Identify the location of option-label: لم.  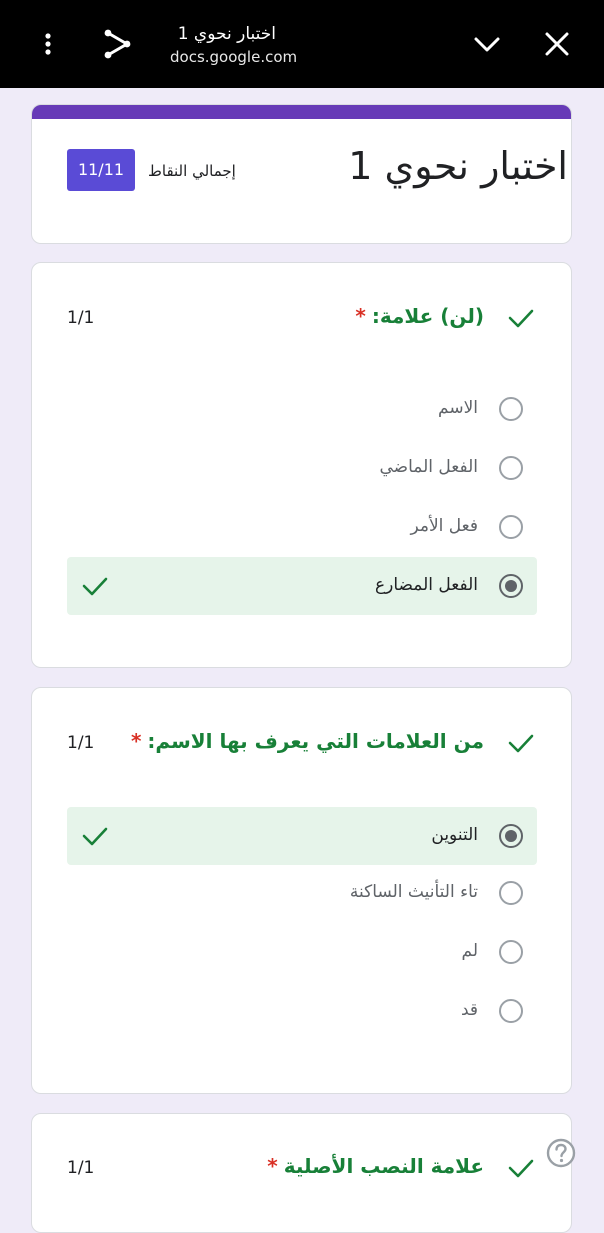
(470, 951).